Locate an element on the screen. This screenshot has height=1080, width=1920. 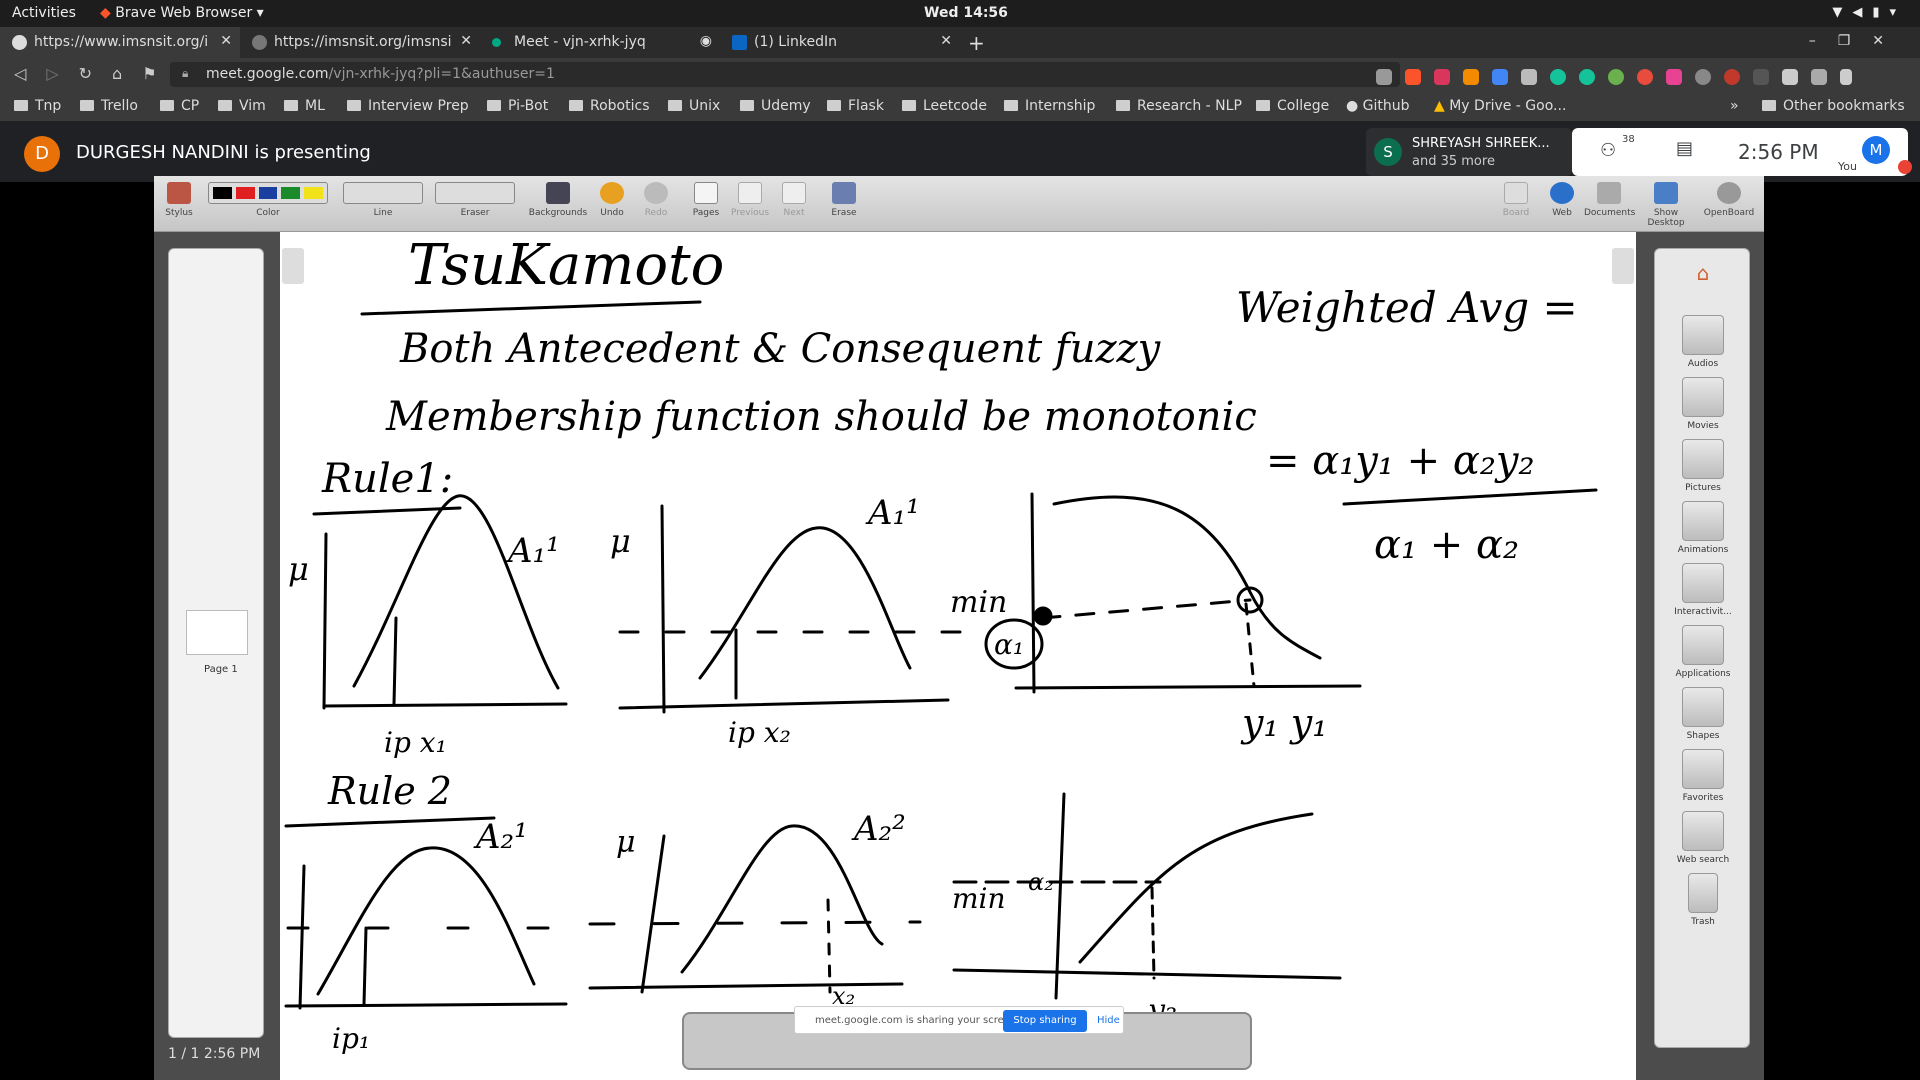
puzzle-icon is located at coordinates (1790, 76).